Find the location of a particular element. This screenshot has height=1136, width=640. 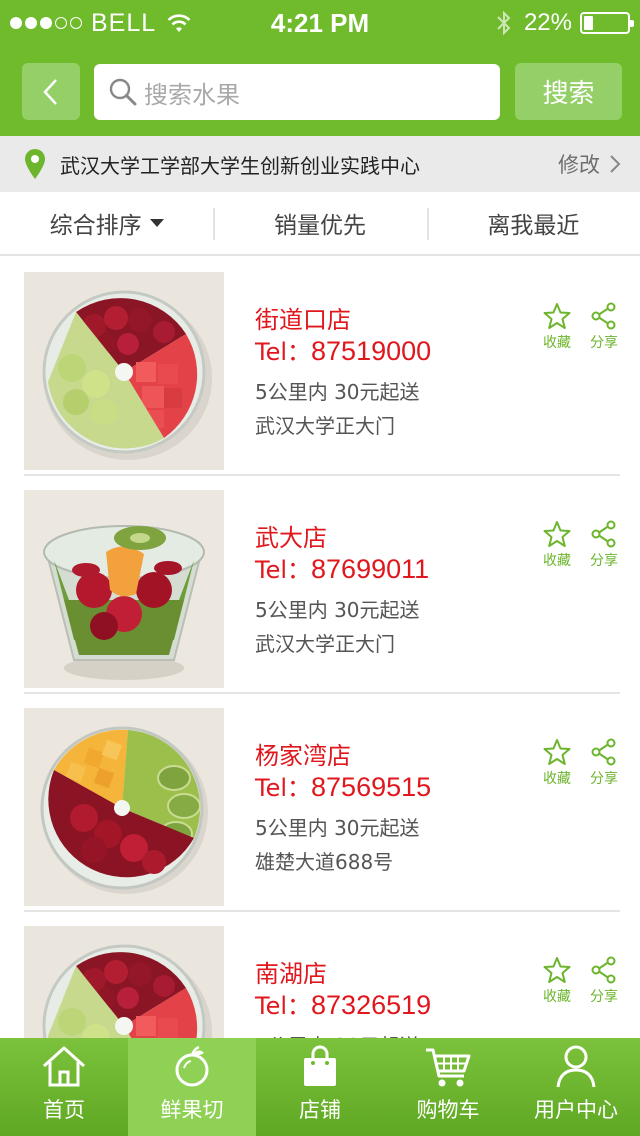

store-phone: Tel：87569515 is located at coordinates (343, 785).